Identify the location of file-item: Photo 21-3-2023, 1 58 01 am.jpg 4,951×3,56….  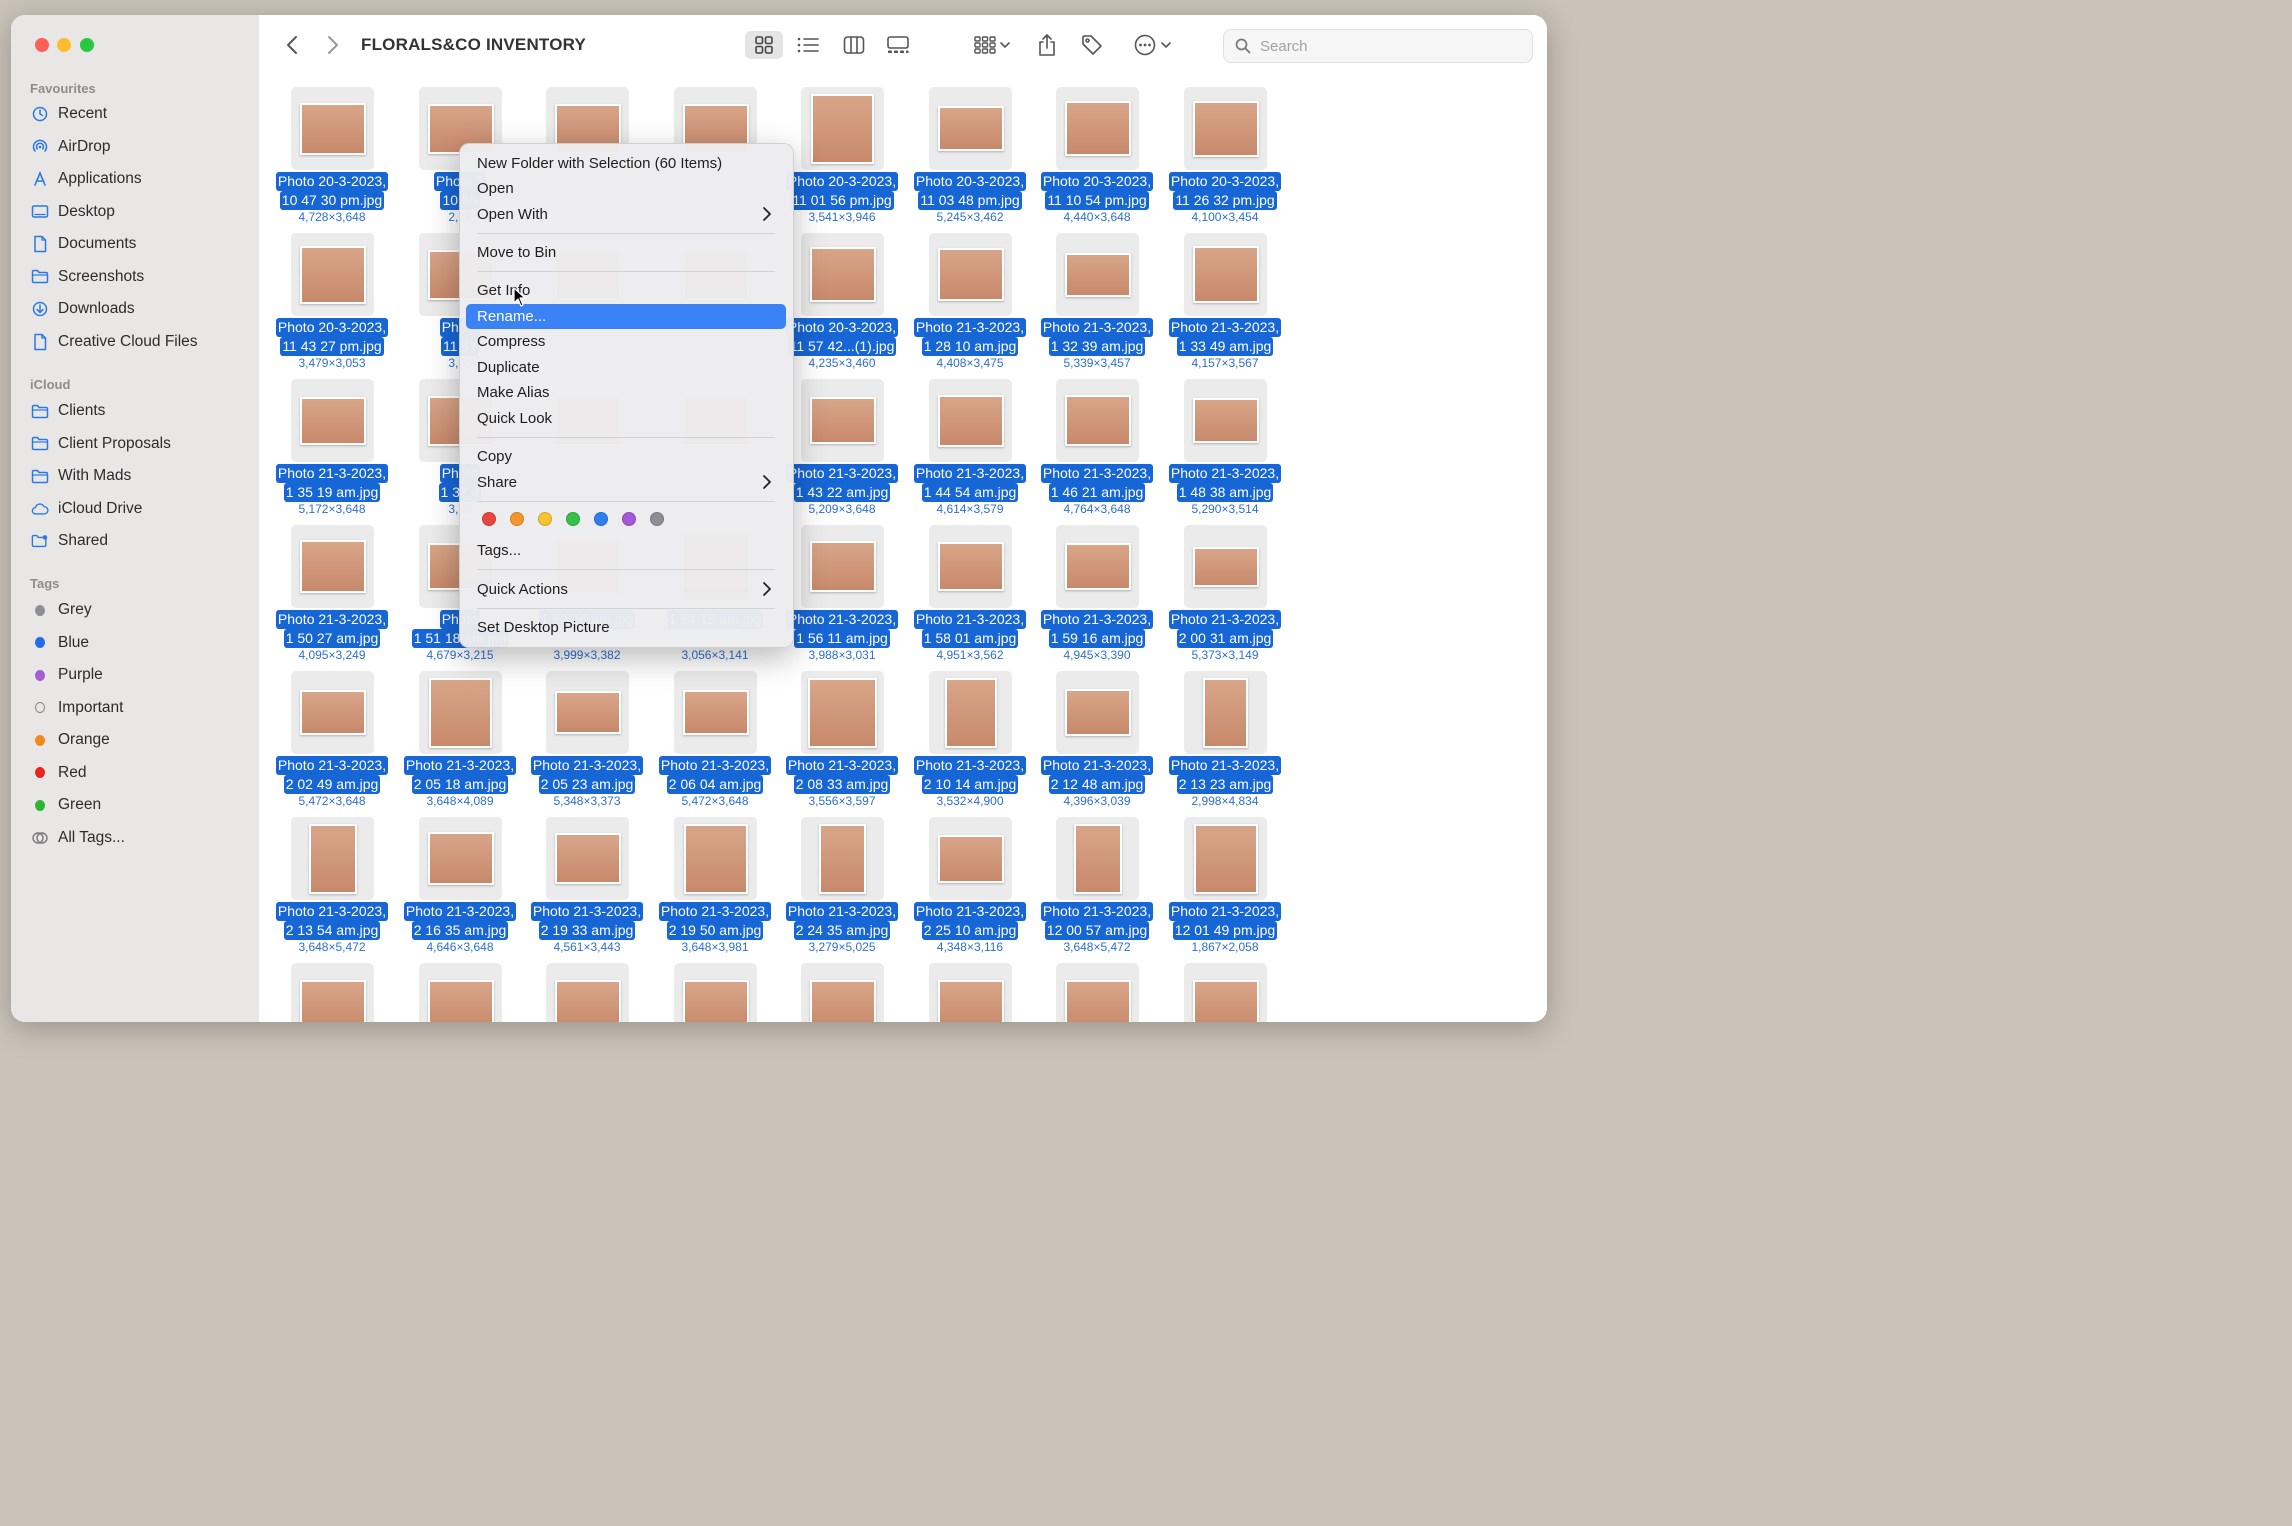
(970, 598).